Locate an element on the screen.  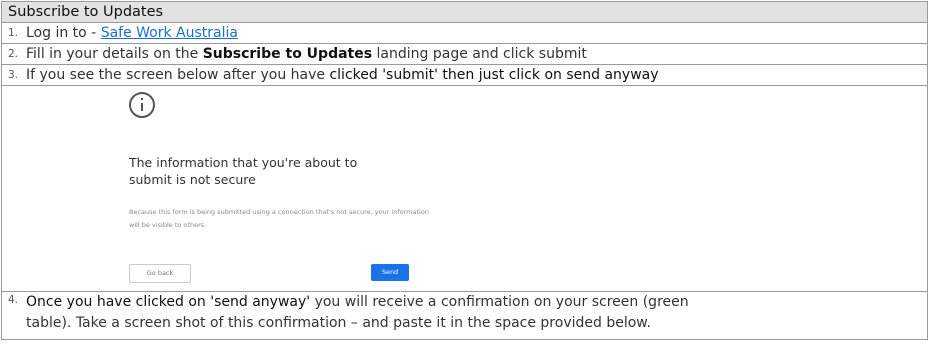
step-text: Log in to - Safe Work Australia is located at coordinates (132, 33).